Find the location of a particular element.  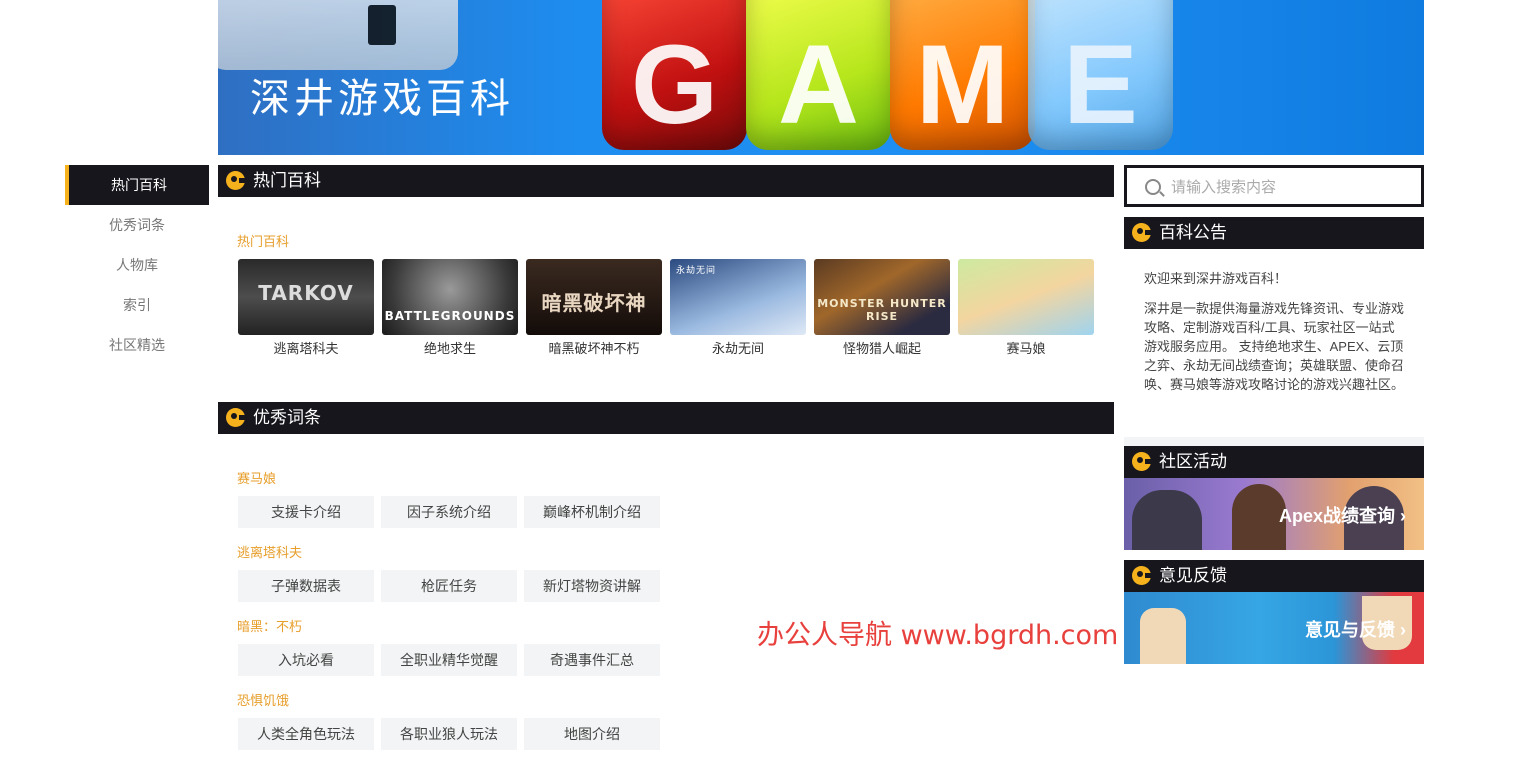

dice-decoration is located at coordinates (338, 35).